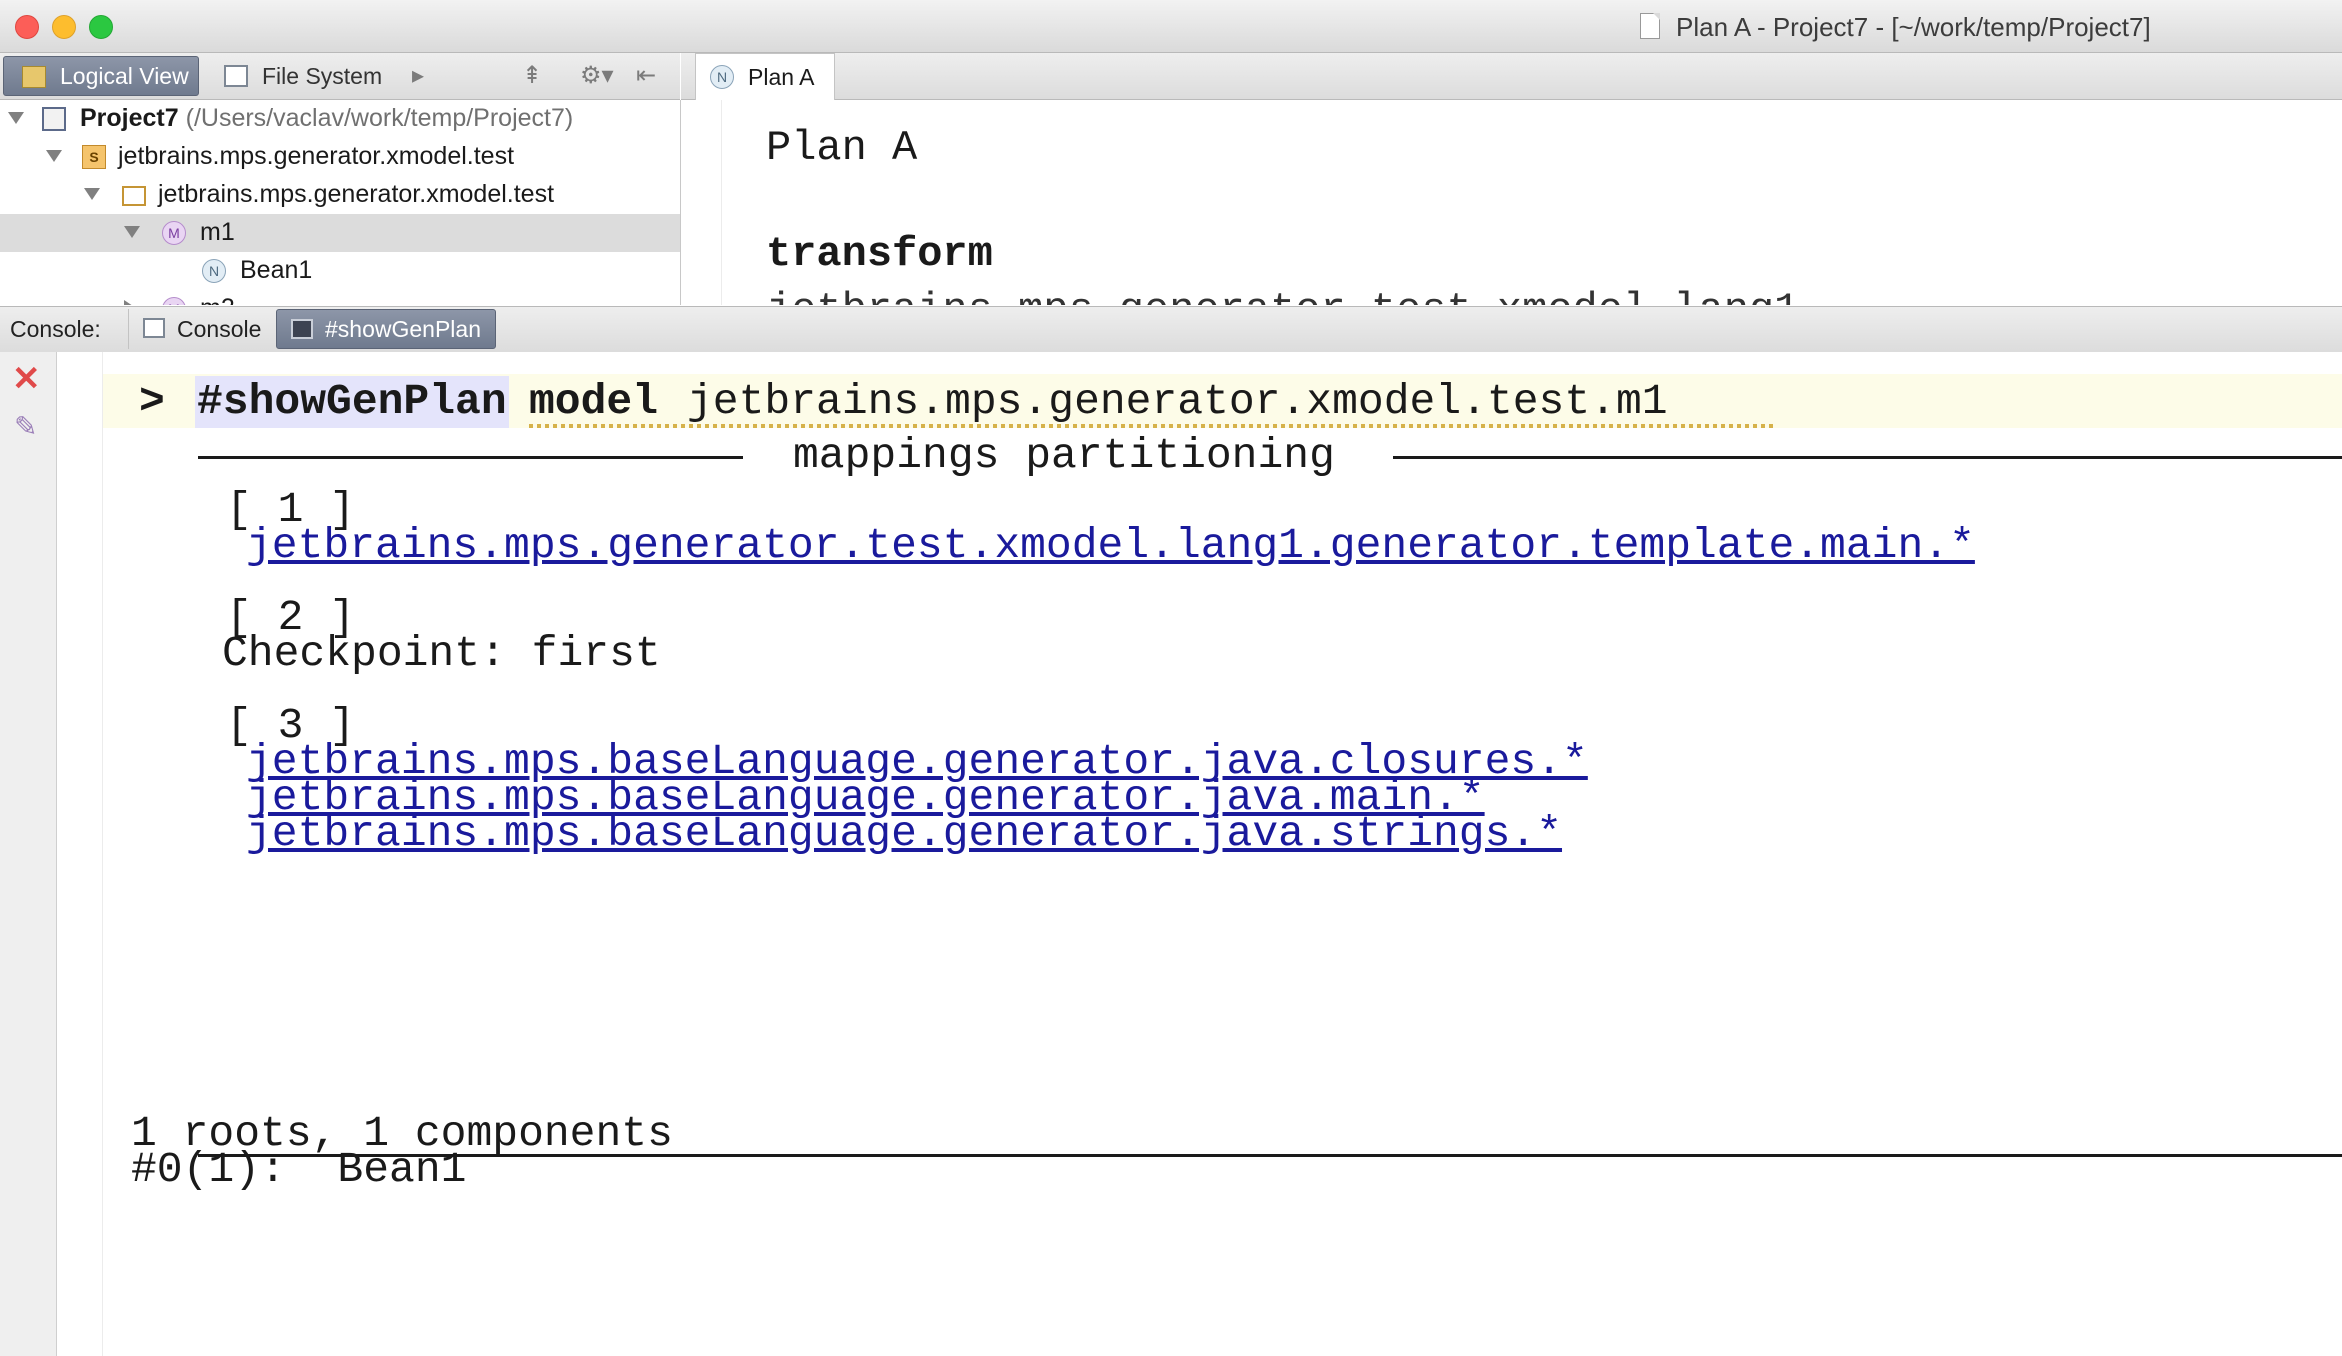 The image size is (2342, 1356). Describe the element at coordinates (441, 653) in the screenshot. I see `checkpoint-text: Checkpoint: first` at that location.